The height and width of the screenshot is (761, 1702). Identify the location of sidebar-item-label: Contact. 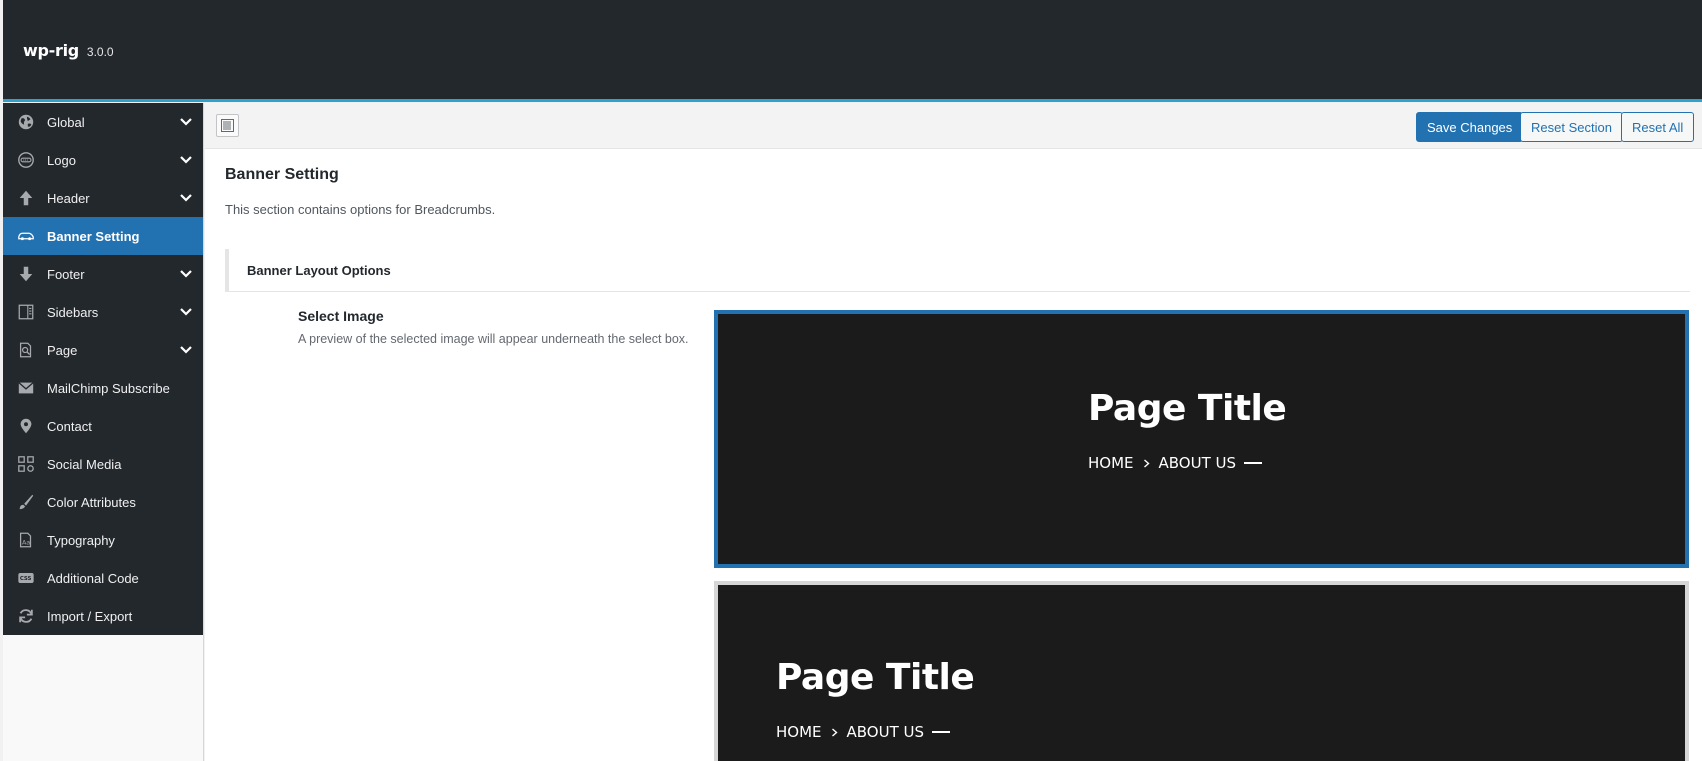
(69, 426).